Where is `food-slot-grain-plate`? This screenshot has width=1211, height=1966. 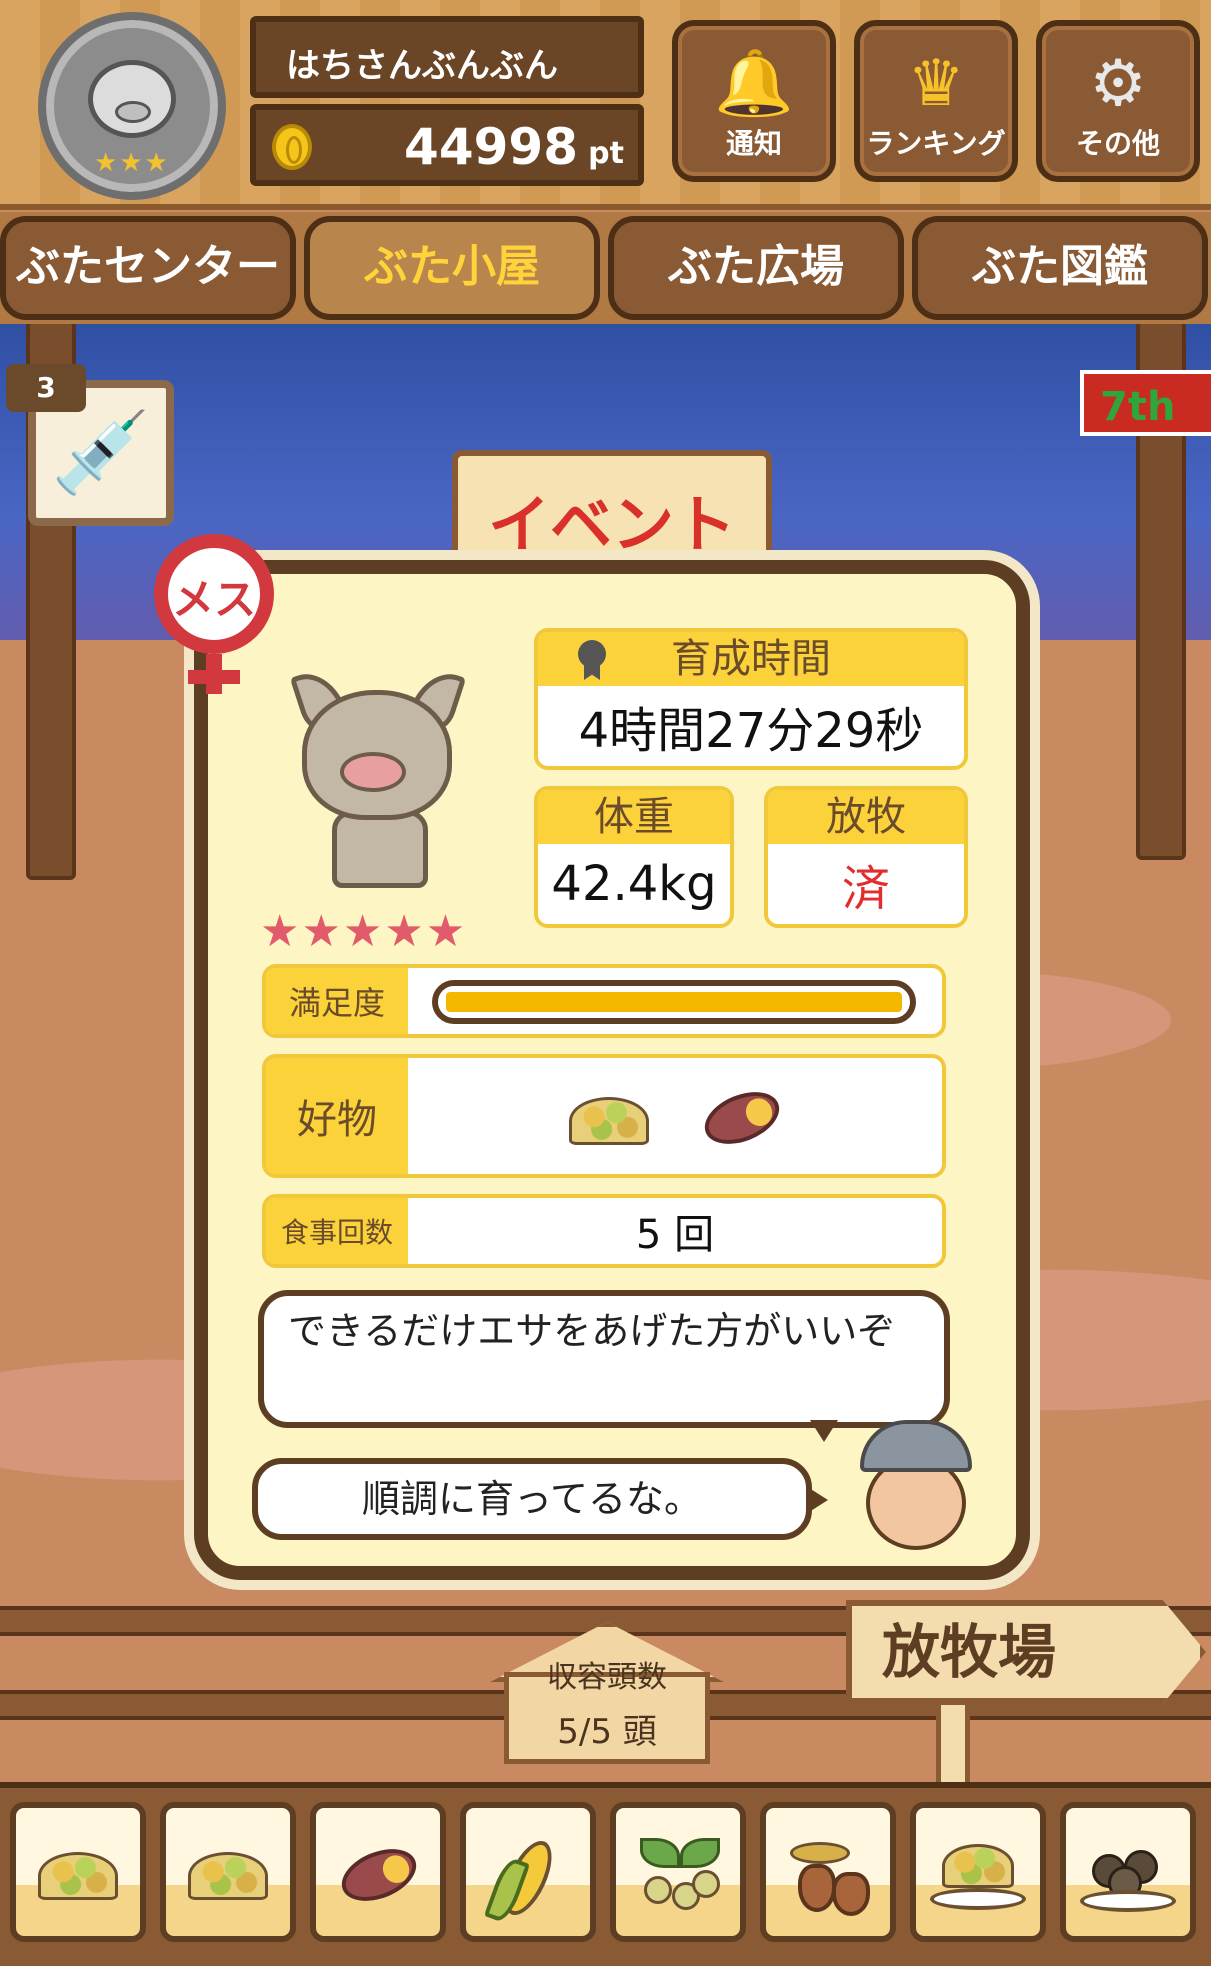
food-slot-grain-plate is located at coordinates (978, 1872).